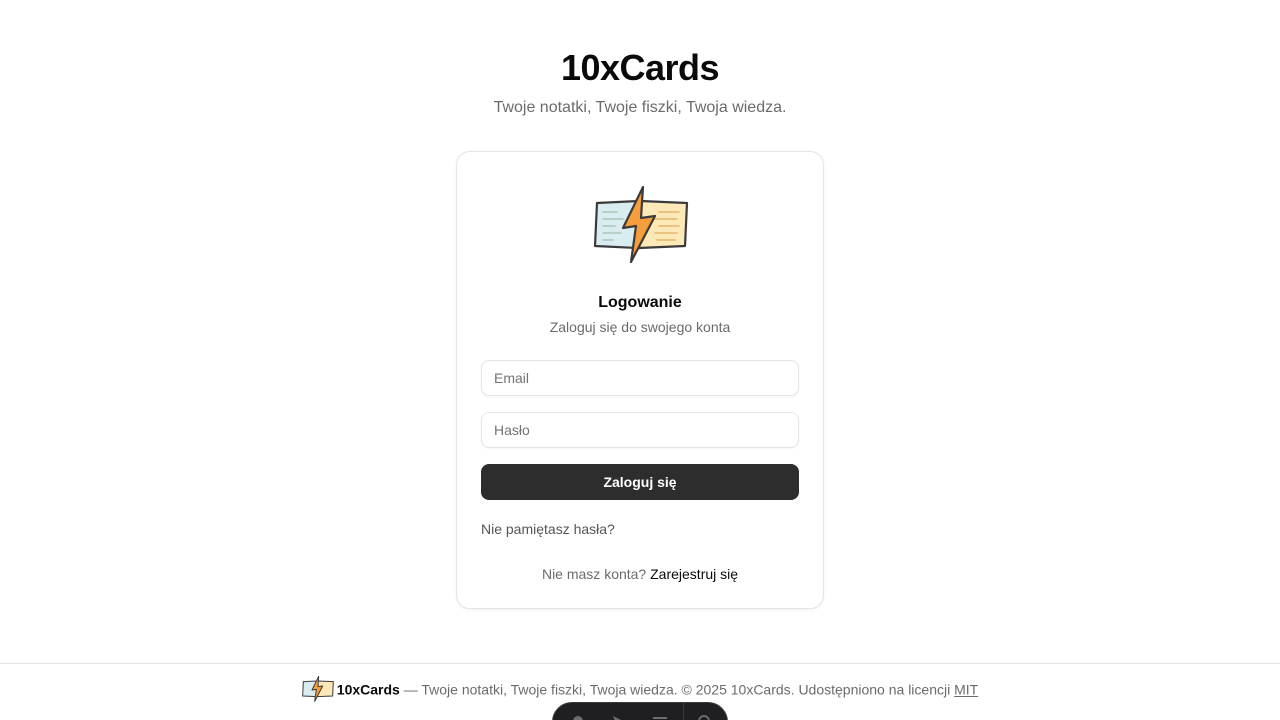 Image resolution: width=1280 pixels, height=720 pixels. I want to click on register-link: Zarejestruj się, so click(694, 574).